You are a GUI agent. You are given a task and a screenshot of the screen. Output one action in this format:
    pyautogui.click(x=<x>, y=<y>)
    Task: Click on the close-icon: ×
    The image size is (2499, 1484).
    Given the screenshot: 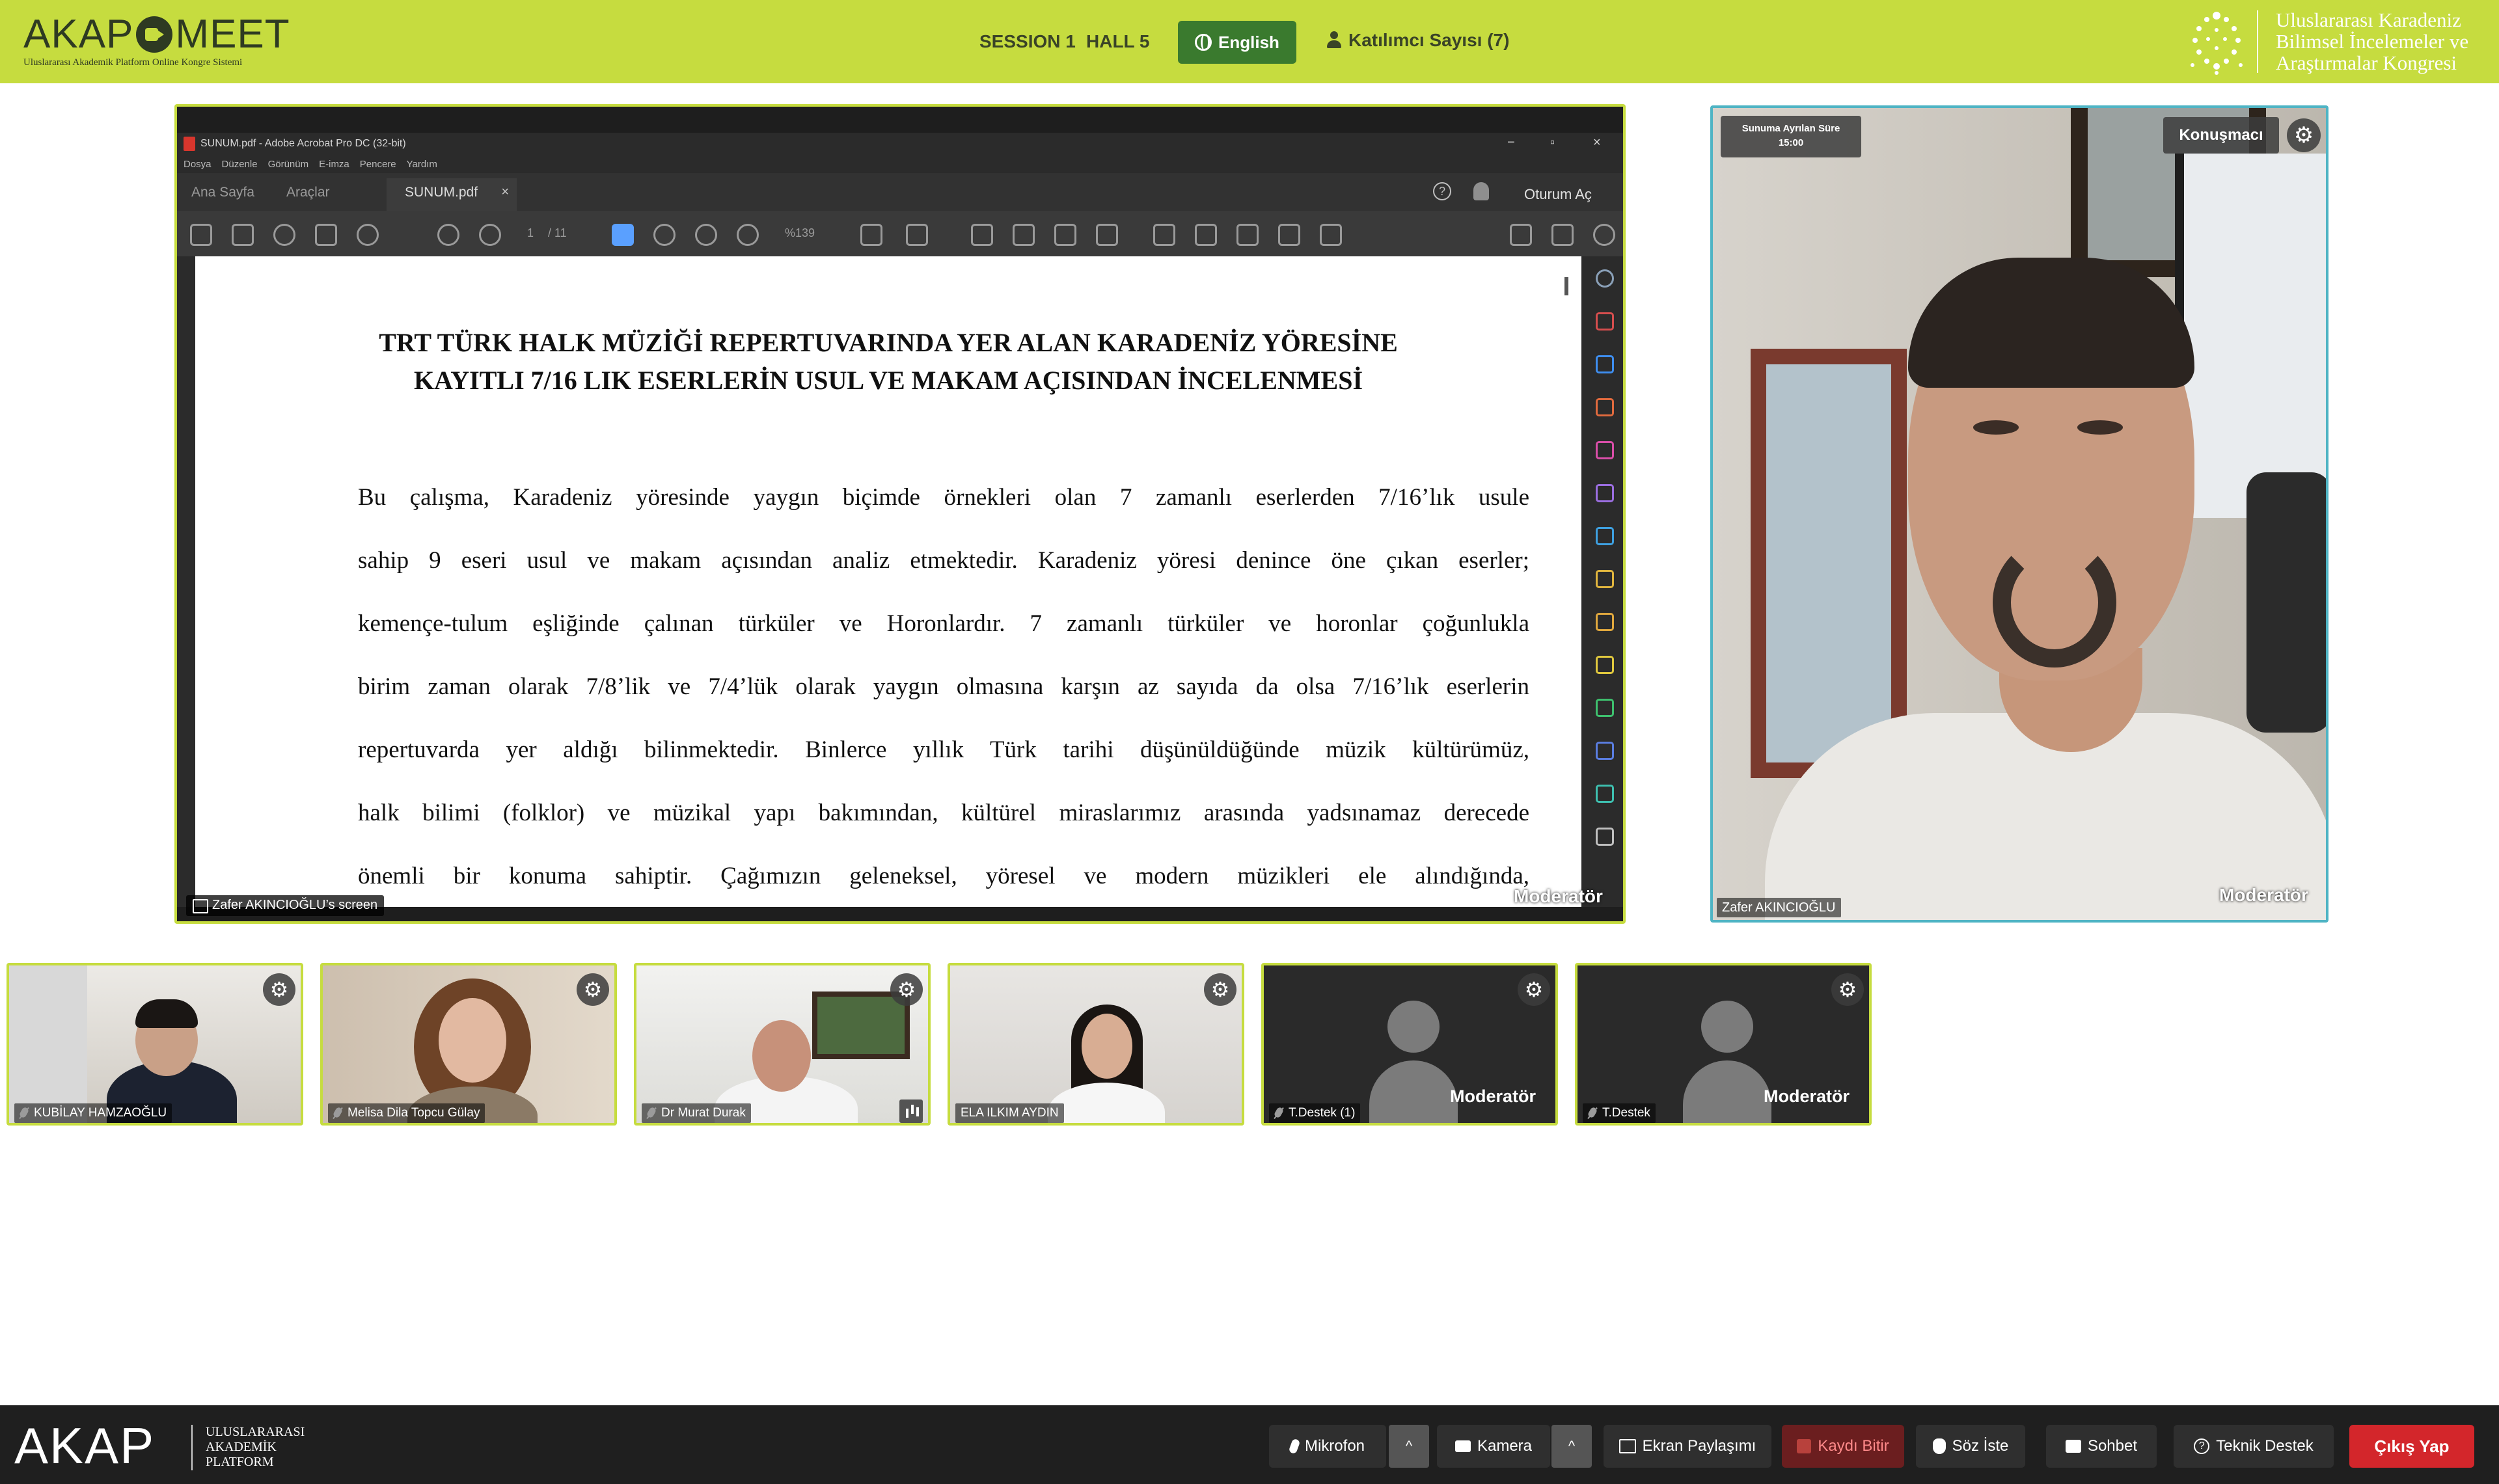 What is the action you would take?
    pyautogui.click(x=1597, y=142)
    